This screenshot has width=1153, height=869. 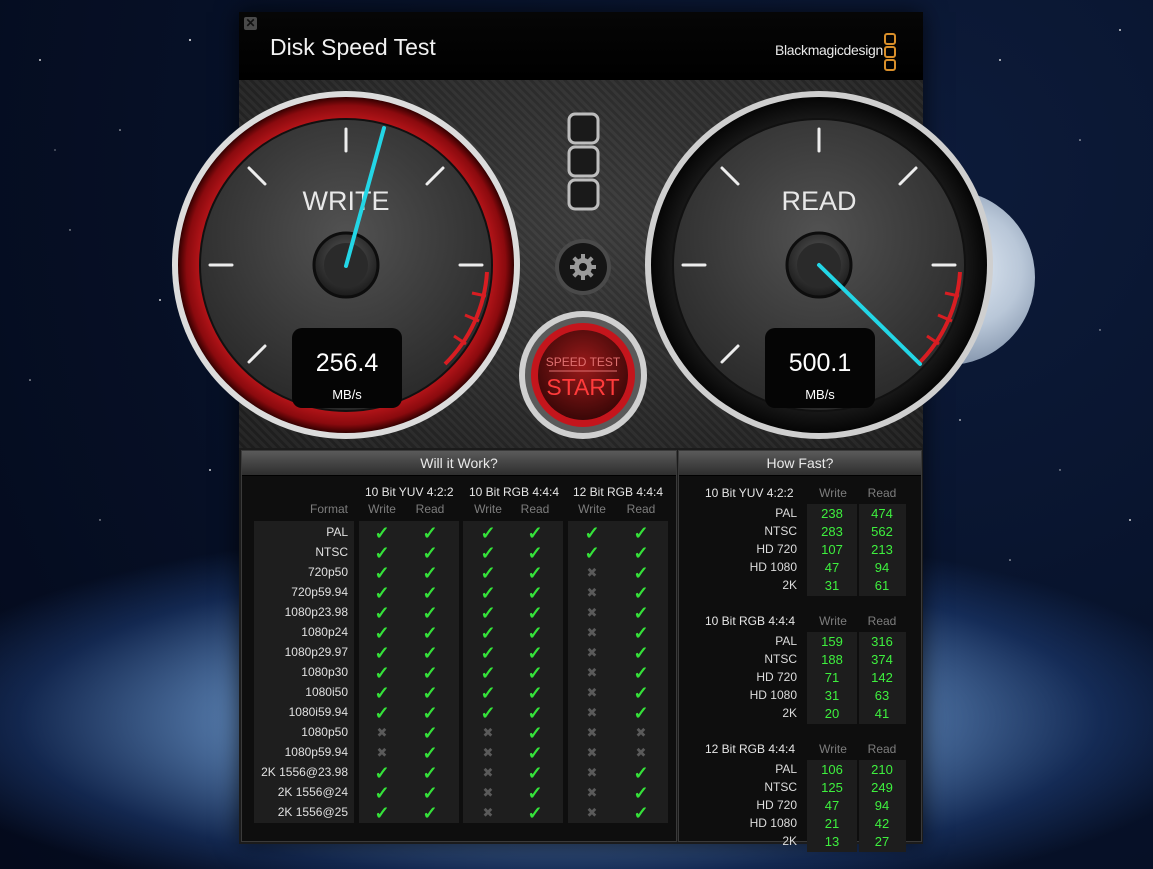 I want to click on format-label: 1080p50, so click(x=324, y=732).